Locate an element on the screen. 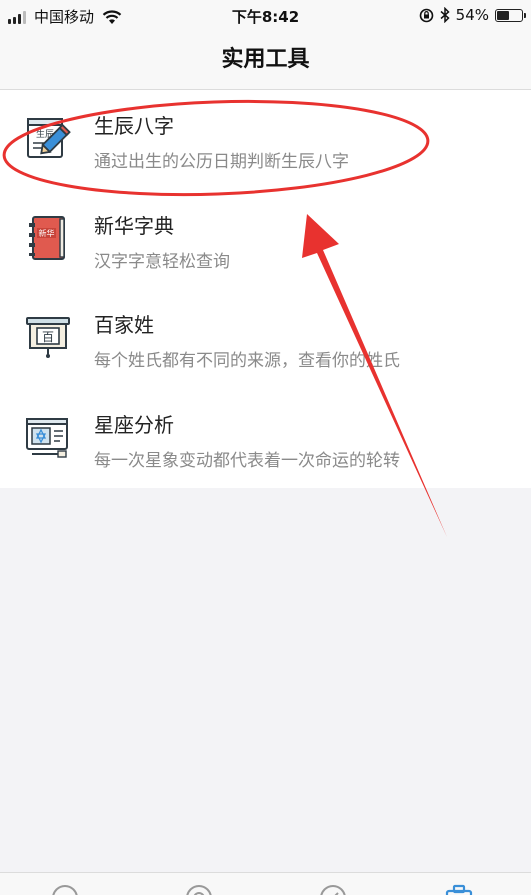 The width and height of the screenshot is (531, 895). tool-description: 每个姓氏都有不同的来源，查看你的姓氏 is located at coordinates (247, 361).